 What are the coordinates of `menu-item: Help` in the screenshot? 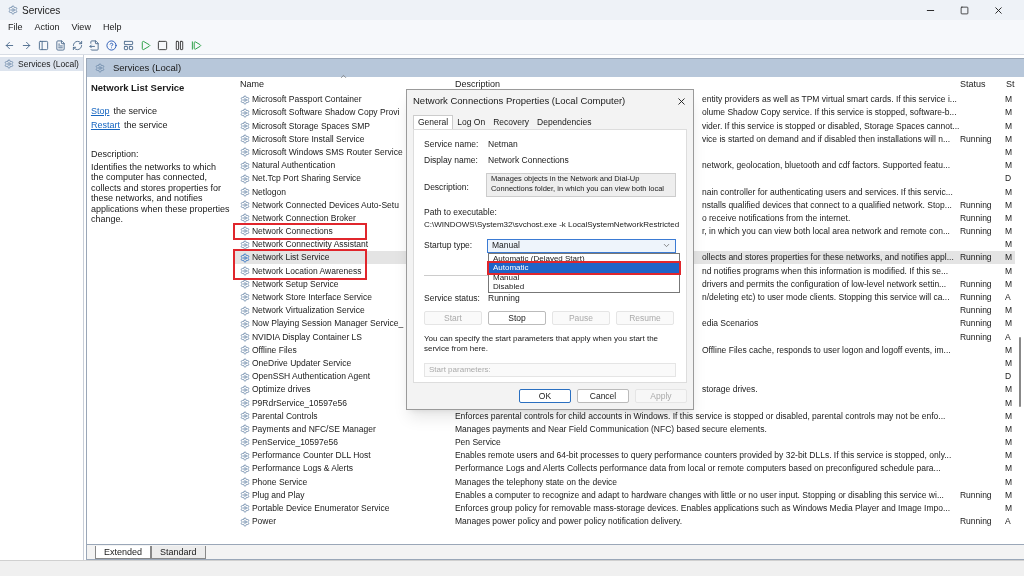 It's located at (112, 28).